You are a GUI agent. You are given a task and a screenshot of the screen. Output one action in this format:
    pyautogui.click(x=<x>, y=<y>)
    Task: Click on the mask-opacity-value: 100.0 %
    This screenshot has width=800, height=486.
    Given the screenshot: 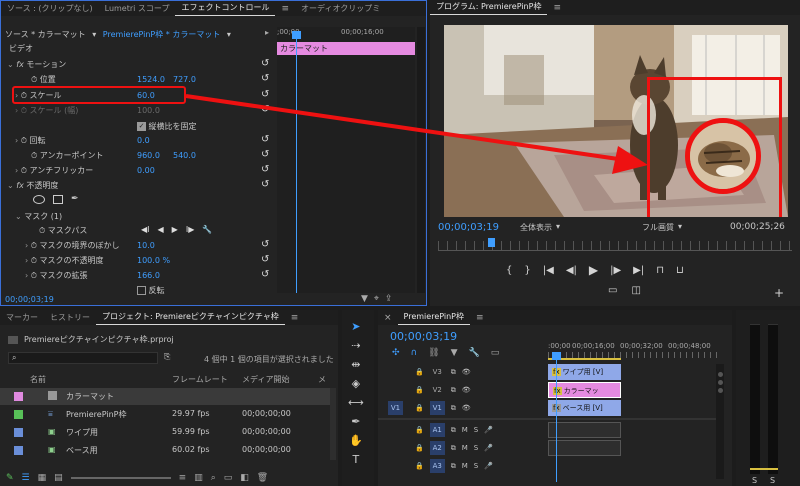 What is the action you would take?
    pyautogui.click(x=153, y=260)
    